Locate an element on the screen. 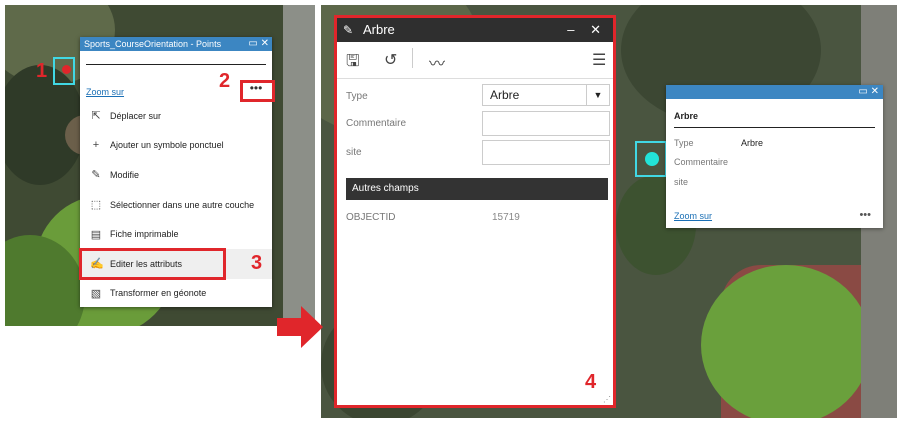  panel-window-controls: – ✕ is located at coordinates (587, 30).